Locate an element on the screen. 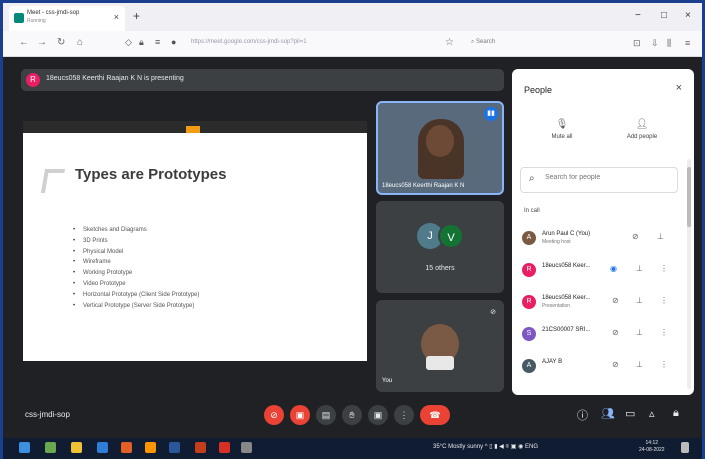 The image size is (705, 459). edge-icon is located at coordinates (102, 447).